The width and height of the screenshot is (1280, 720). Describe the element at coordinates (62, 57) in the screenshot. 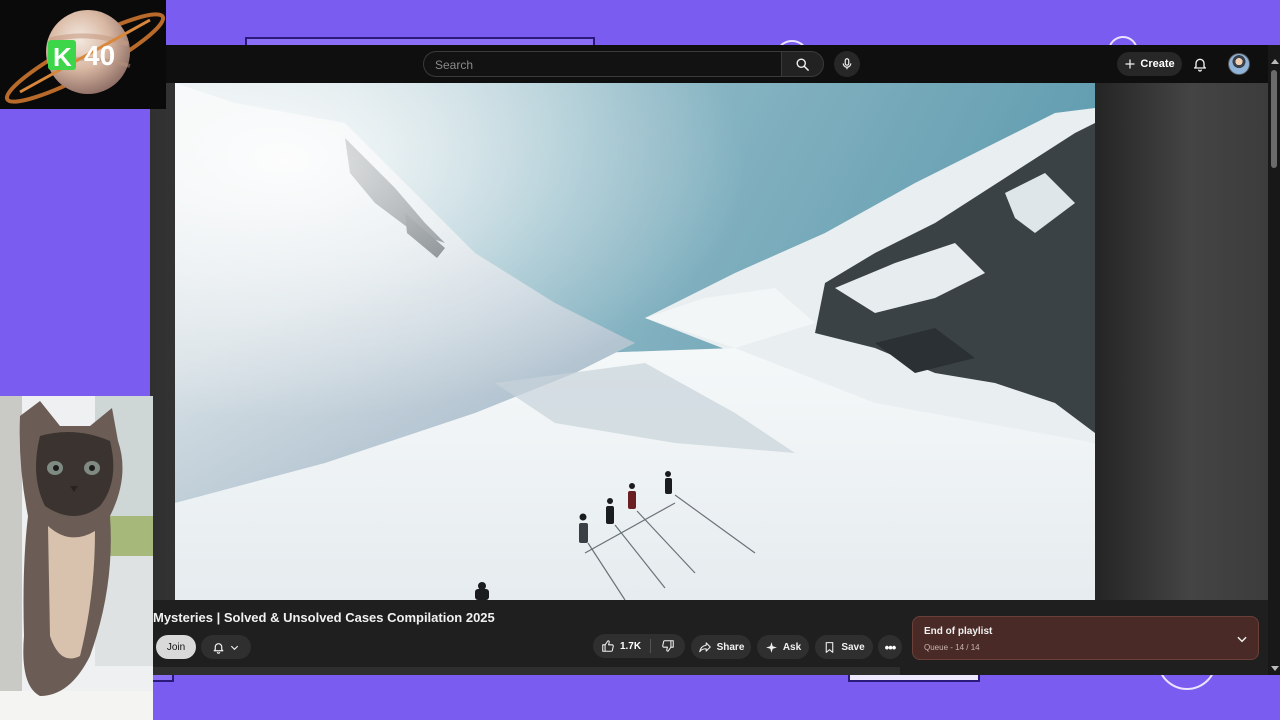

I see `logo-letter: K` at that location.